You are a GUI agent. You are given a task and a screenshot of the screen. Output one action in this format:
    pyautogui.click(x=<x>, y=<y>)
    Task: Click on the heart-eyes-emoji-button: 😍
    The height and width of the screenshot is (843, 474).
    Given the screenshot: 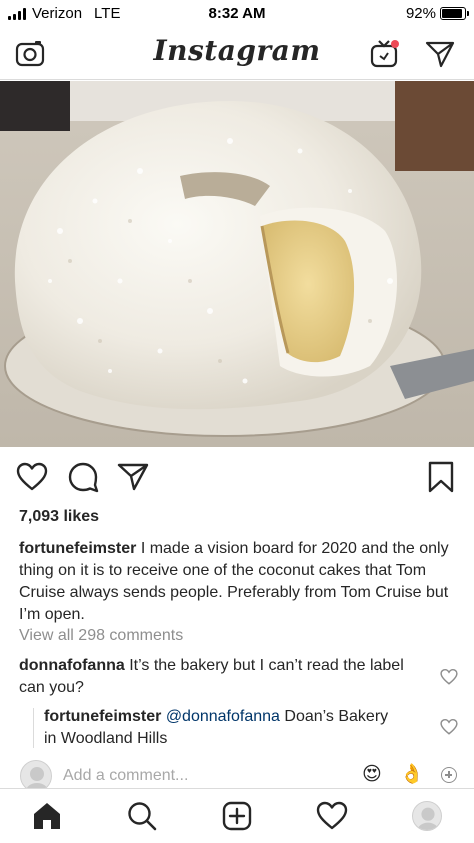 What is the action you would take?
    pyautogui.click(x=372, y=775)
    